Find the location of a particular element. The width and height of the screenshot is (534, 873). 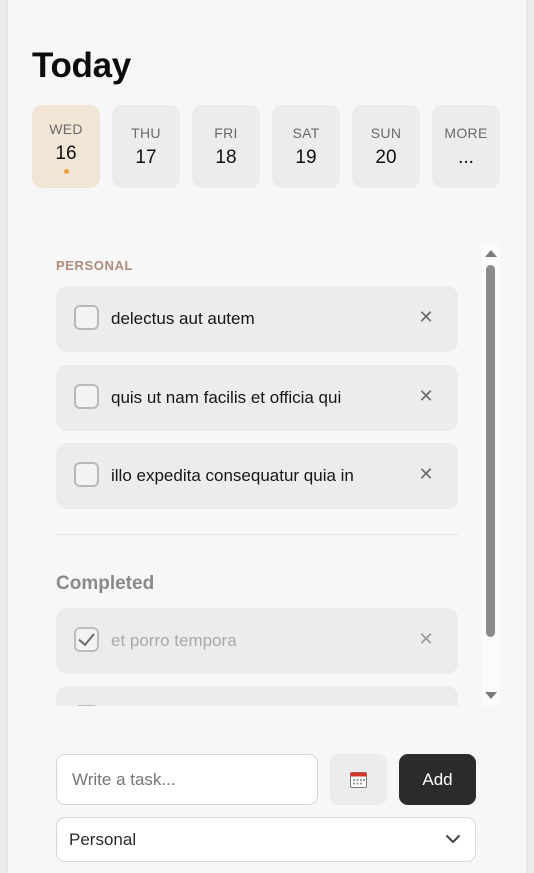

page-title: Today is located at coordinates (81, 65).